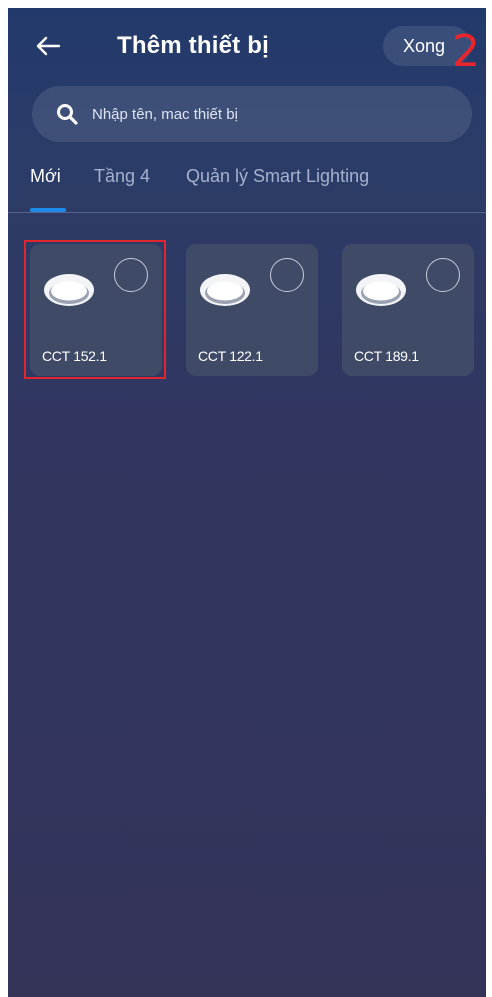 This screenshot has width=492, height=997. I want to click on device-name: CCT 189.1, so click(386, 356).